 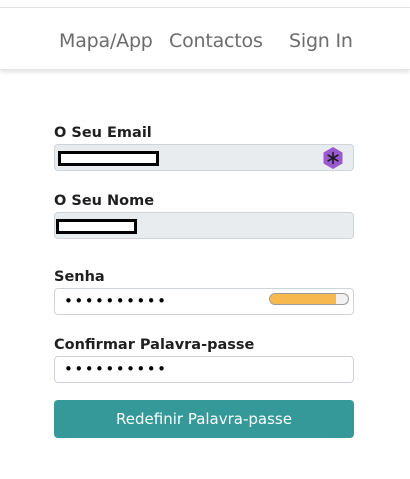 What do you see at coordinates (205, 4) in the screenshot?
I see `top-edge` at bounding box center [205, 4].